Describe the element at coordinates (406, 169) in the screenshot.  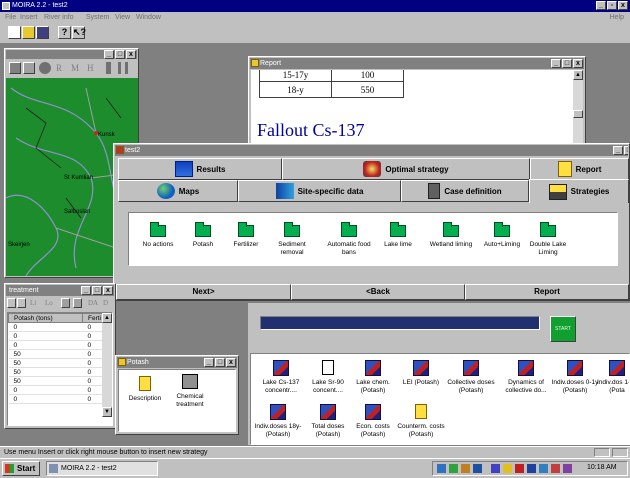
I see `tab-optimal-strategy: Optimal strategy` at that location.